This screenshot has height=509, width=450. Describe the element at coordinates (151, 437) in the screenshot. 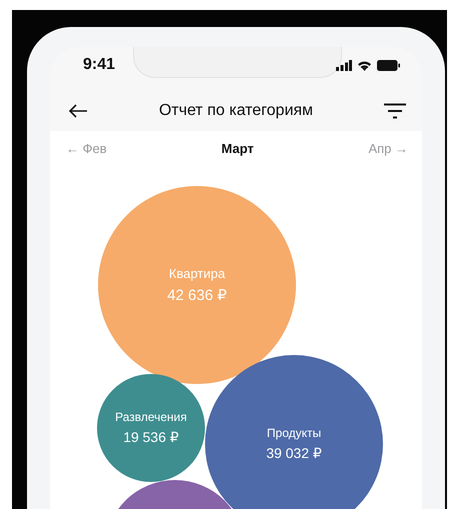

I see `category-amount: 19 536 ₽` at that location.